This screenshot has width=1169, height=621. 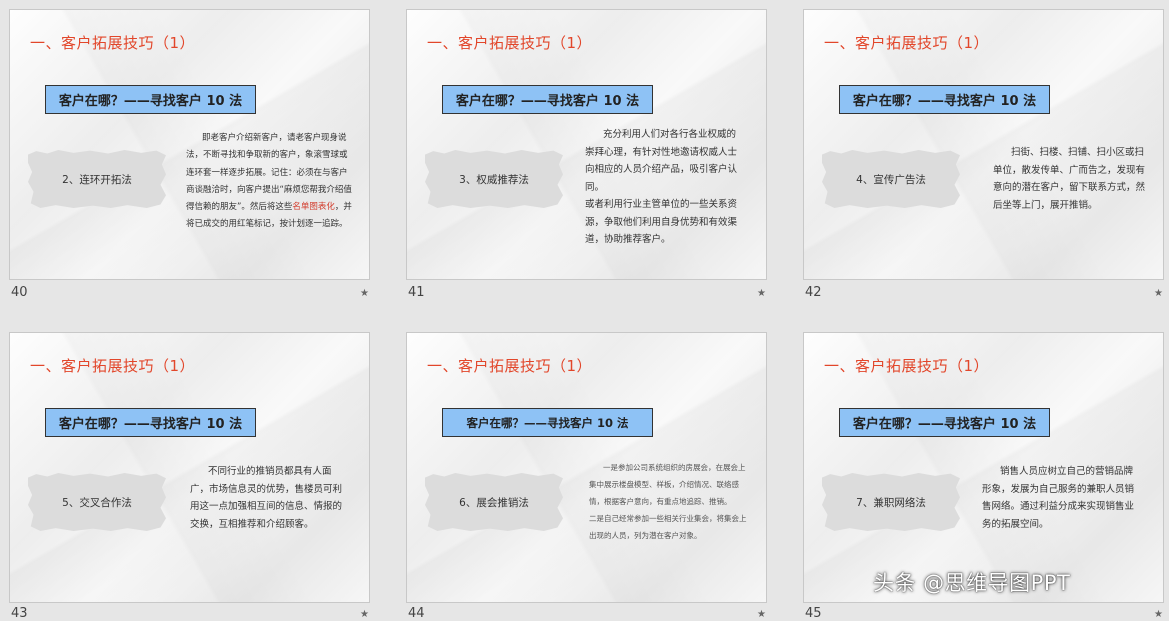 What do you see at coordinates (813, 292) in the screenshot?
I see `slide-number: 42` at bounding box center [813, 292].